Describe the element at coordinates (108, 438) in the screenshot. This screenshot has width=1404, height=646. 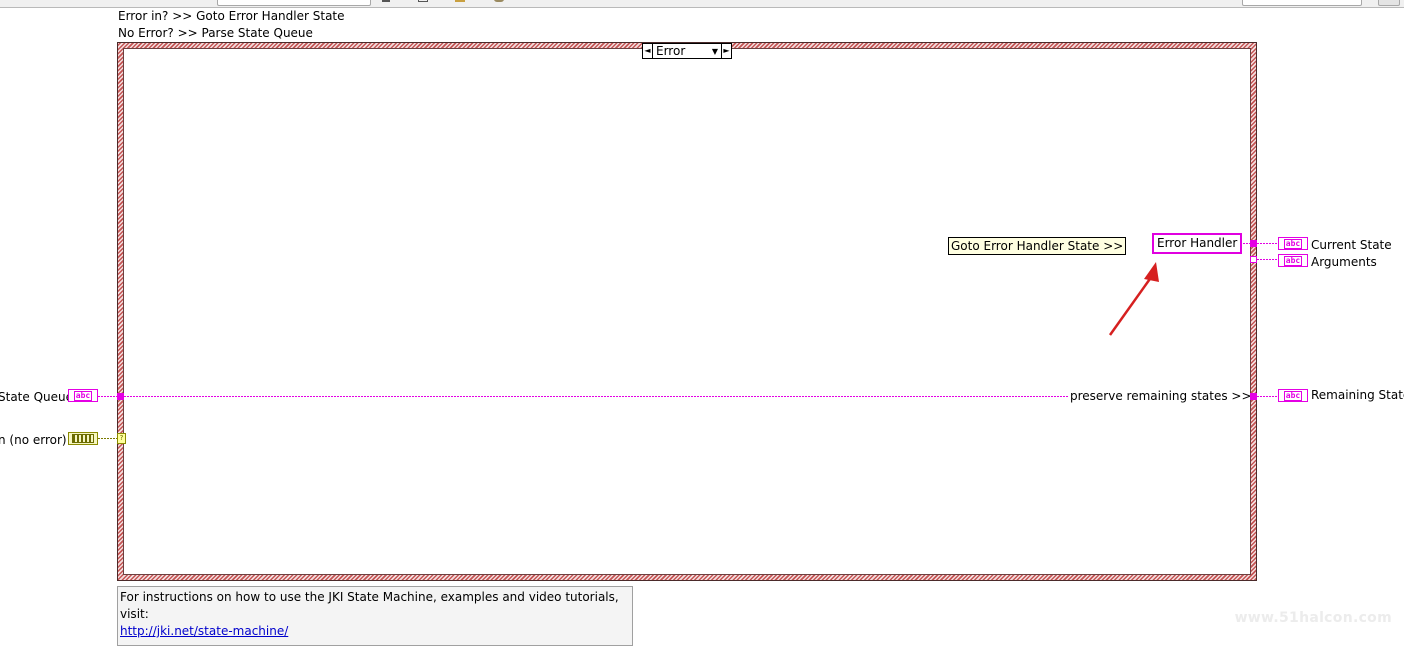
I see `error-in-wire` at that location.